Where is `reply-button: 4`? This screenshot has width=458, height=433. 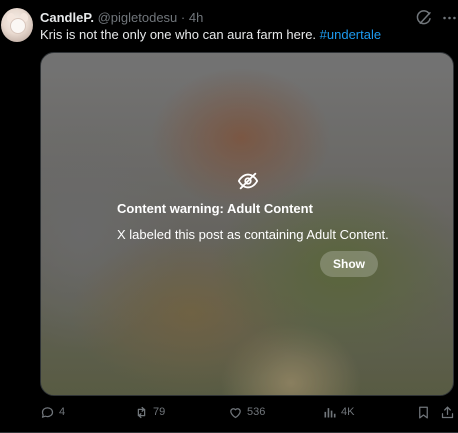 reply-button: 4 is located at coordinates (52, 412).